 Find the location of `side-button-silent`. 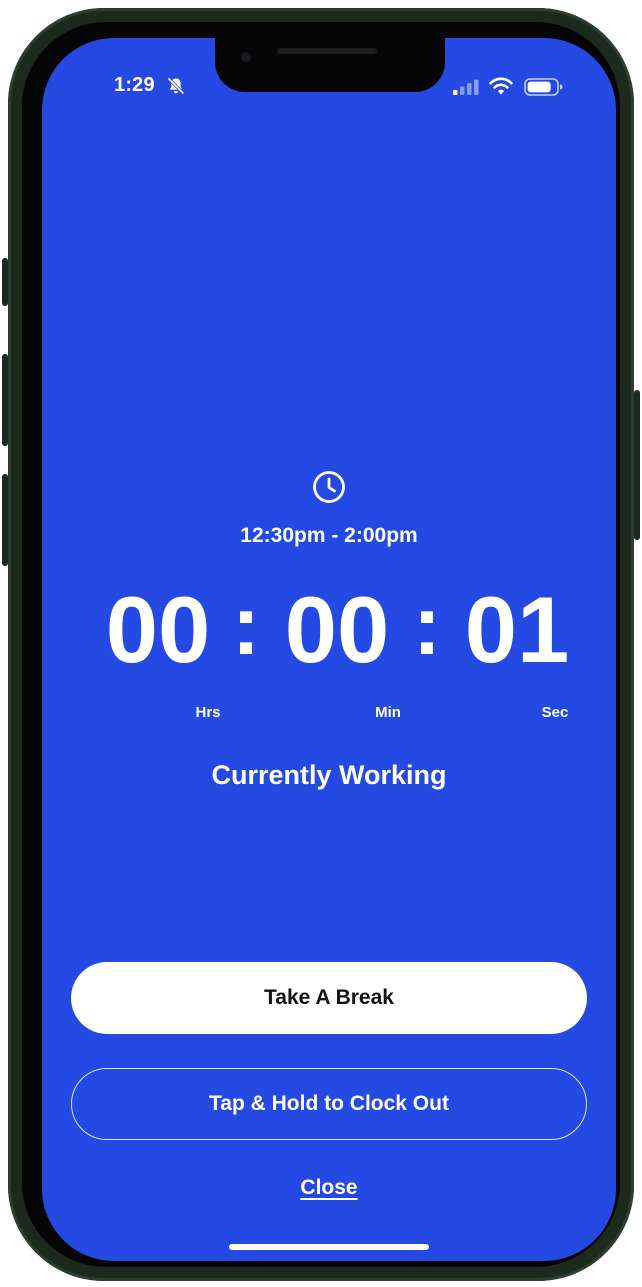

side-button-silent is located at coordinates (5, 282).